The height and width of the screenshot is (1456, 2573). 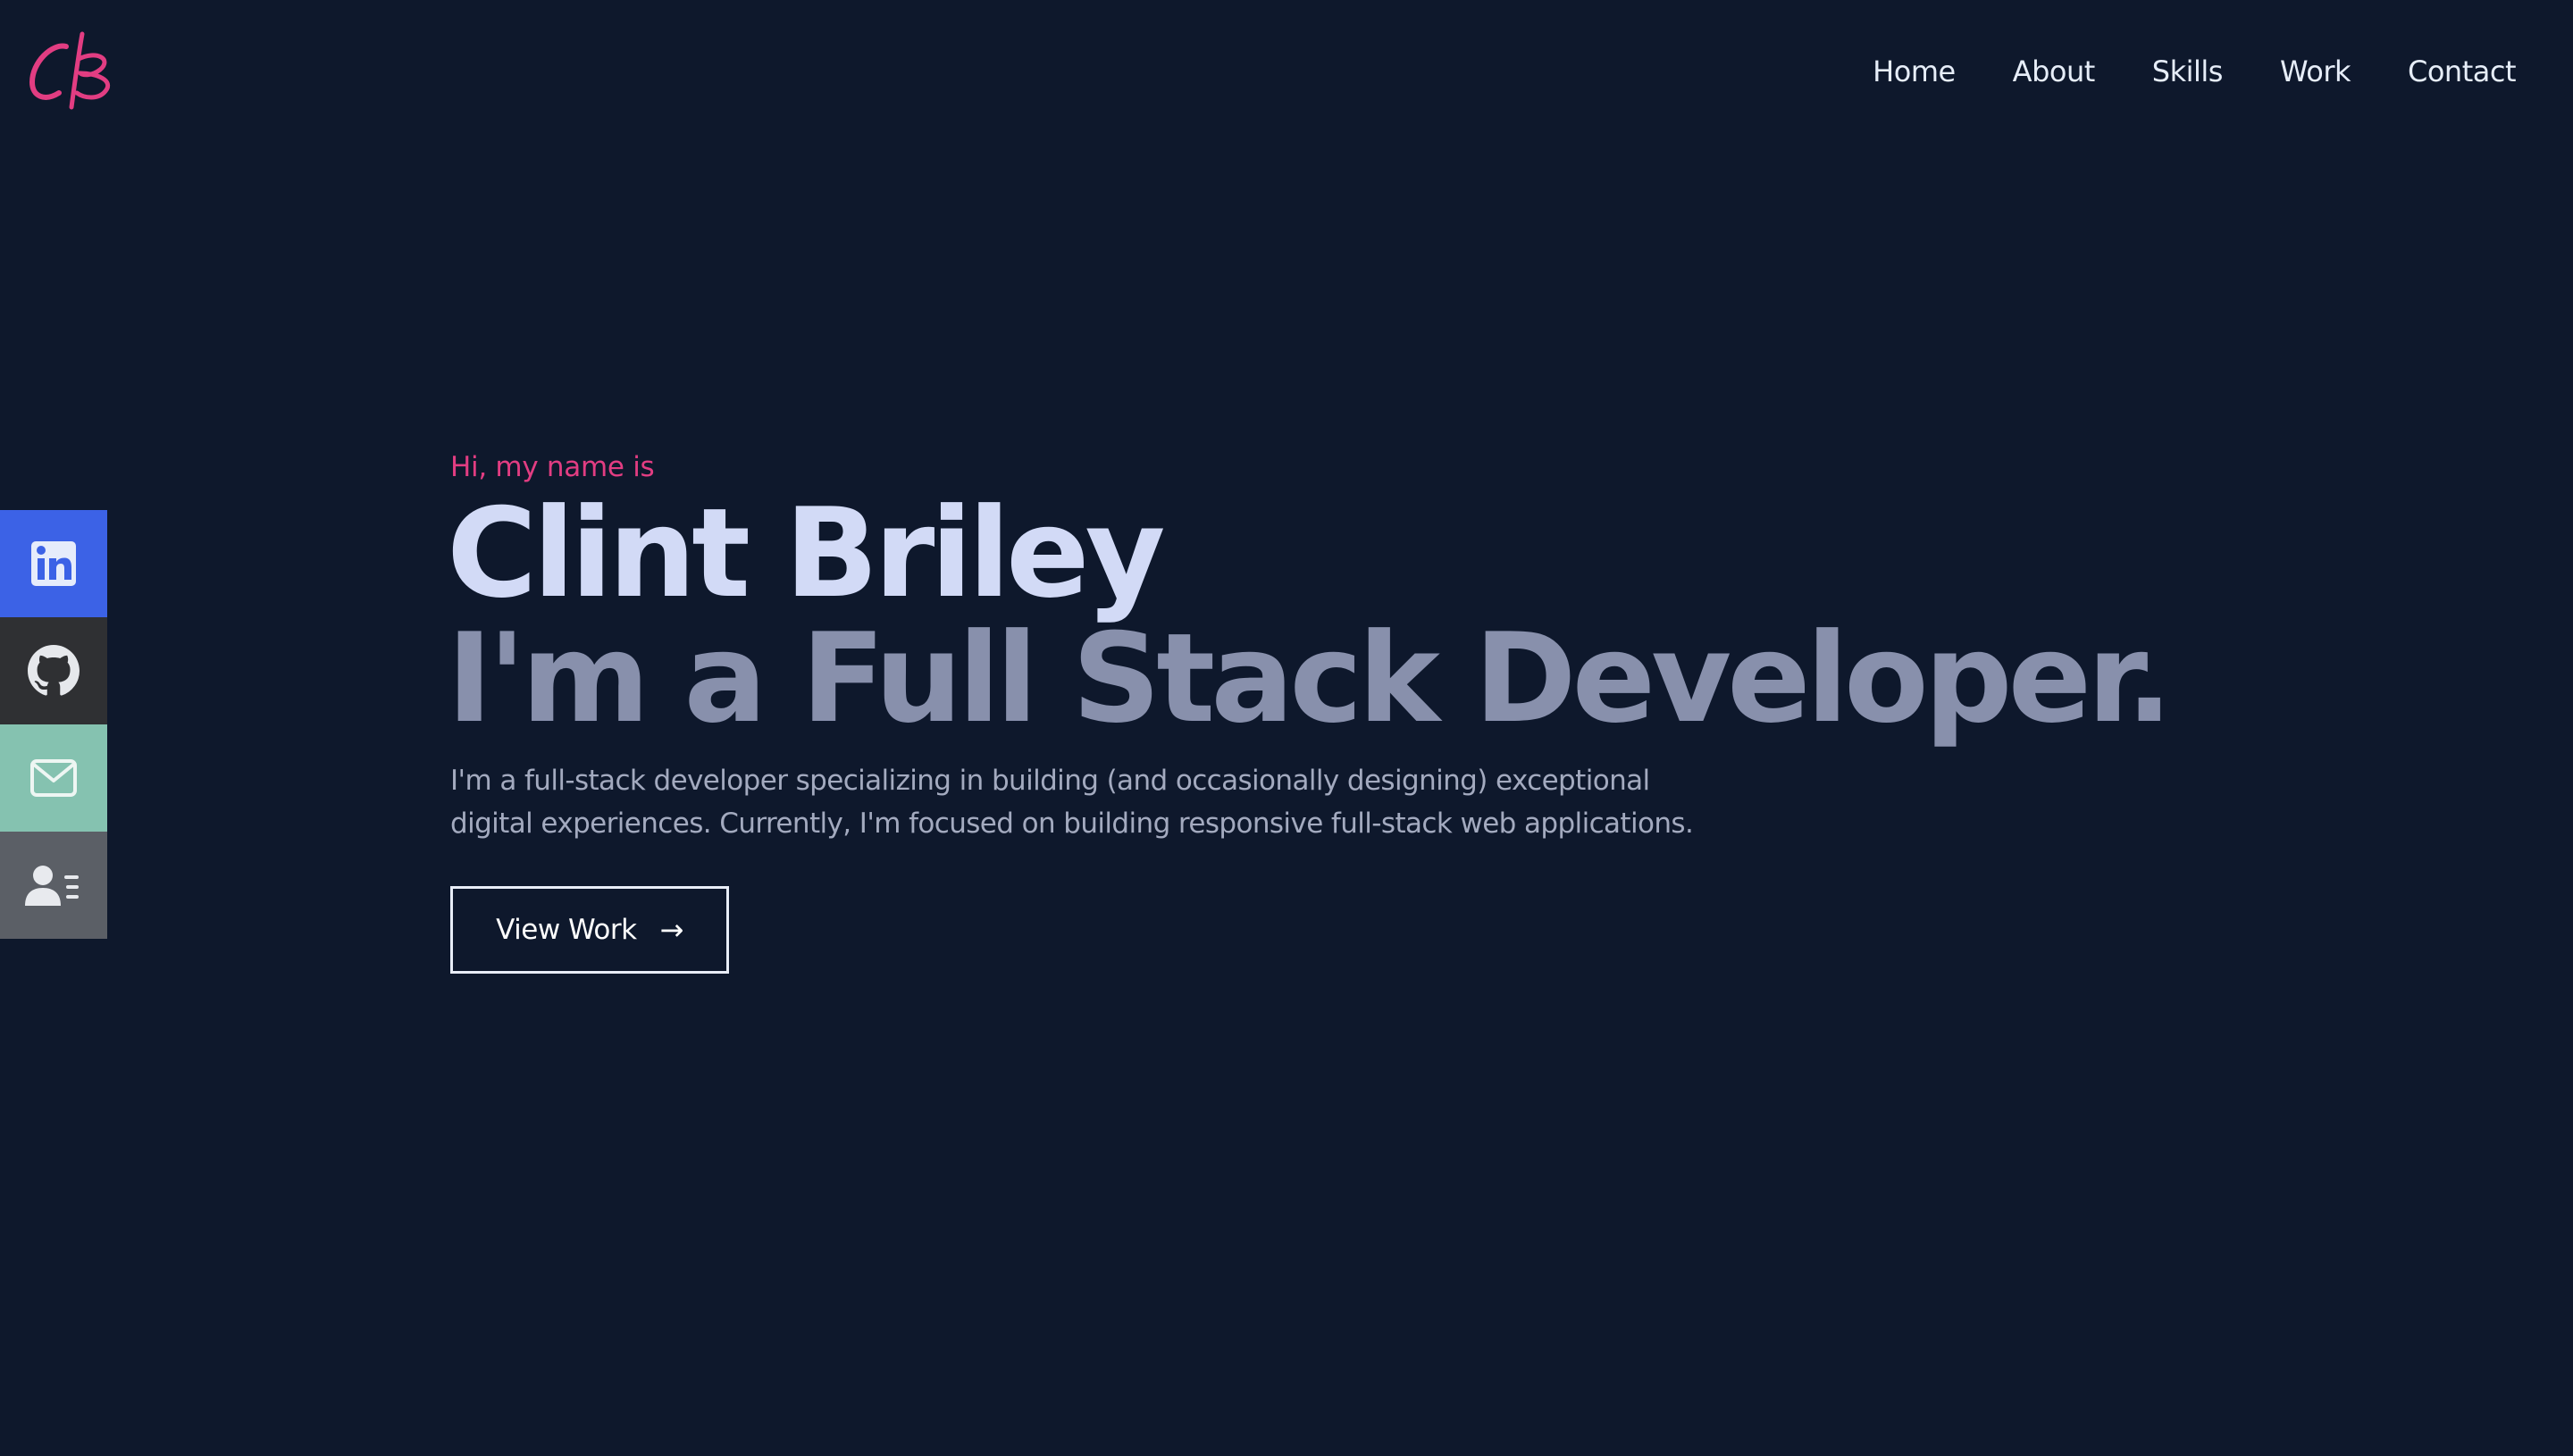 I want to click on email-link, so click(x=53, y=778).